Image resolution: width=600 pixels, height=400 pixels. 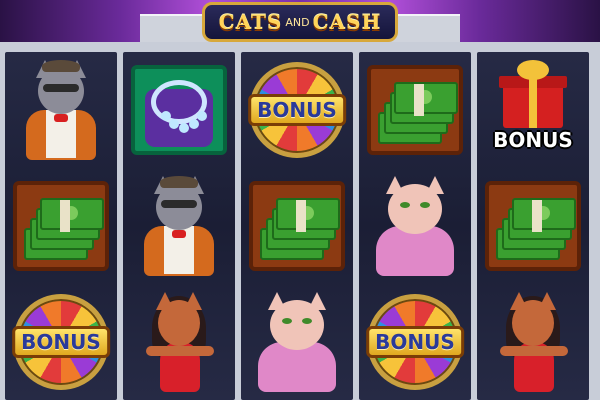 I want to click on symbol-bonus-gift: BONUS, so click(x=533, y=110).